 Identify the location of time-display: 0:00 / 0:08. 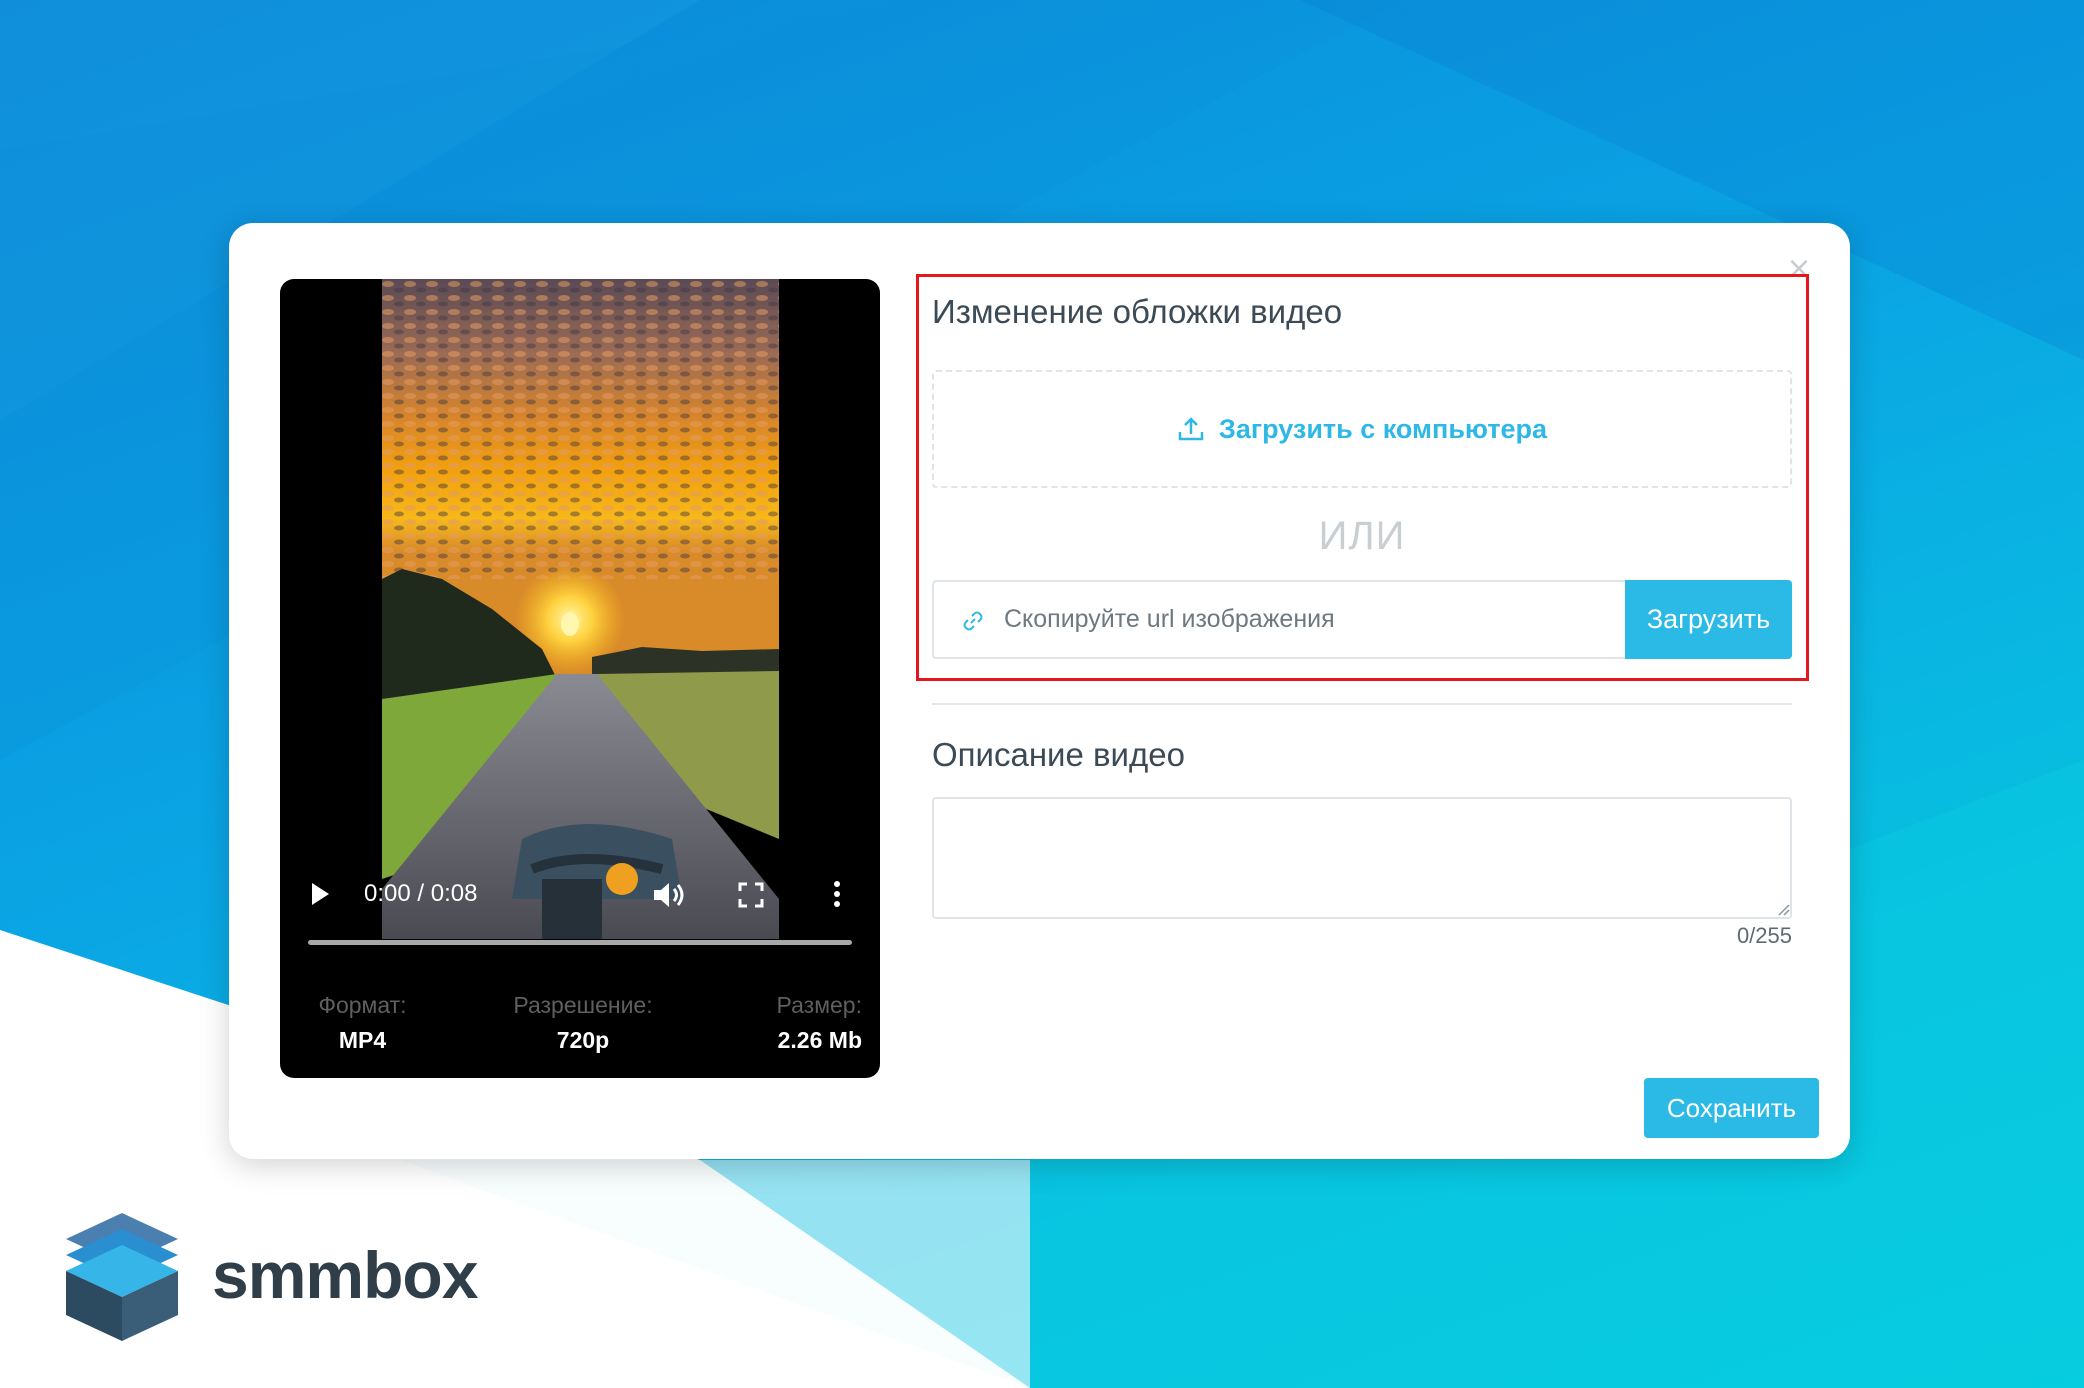
(421, 893).